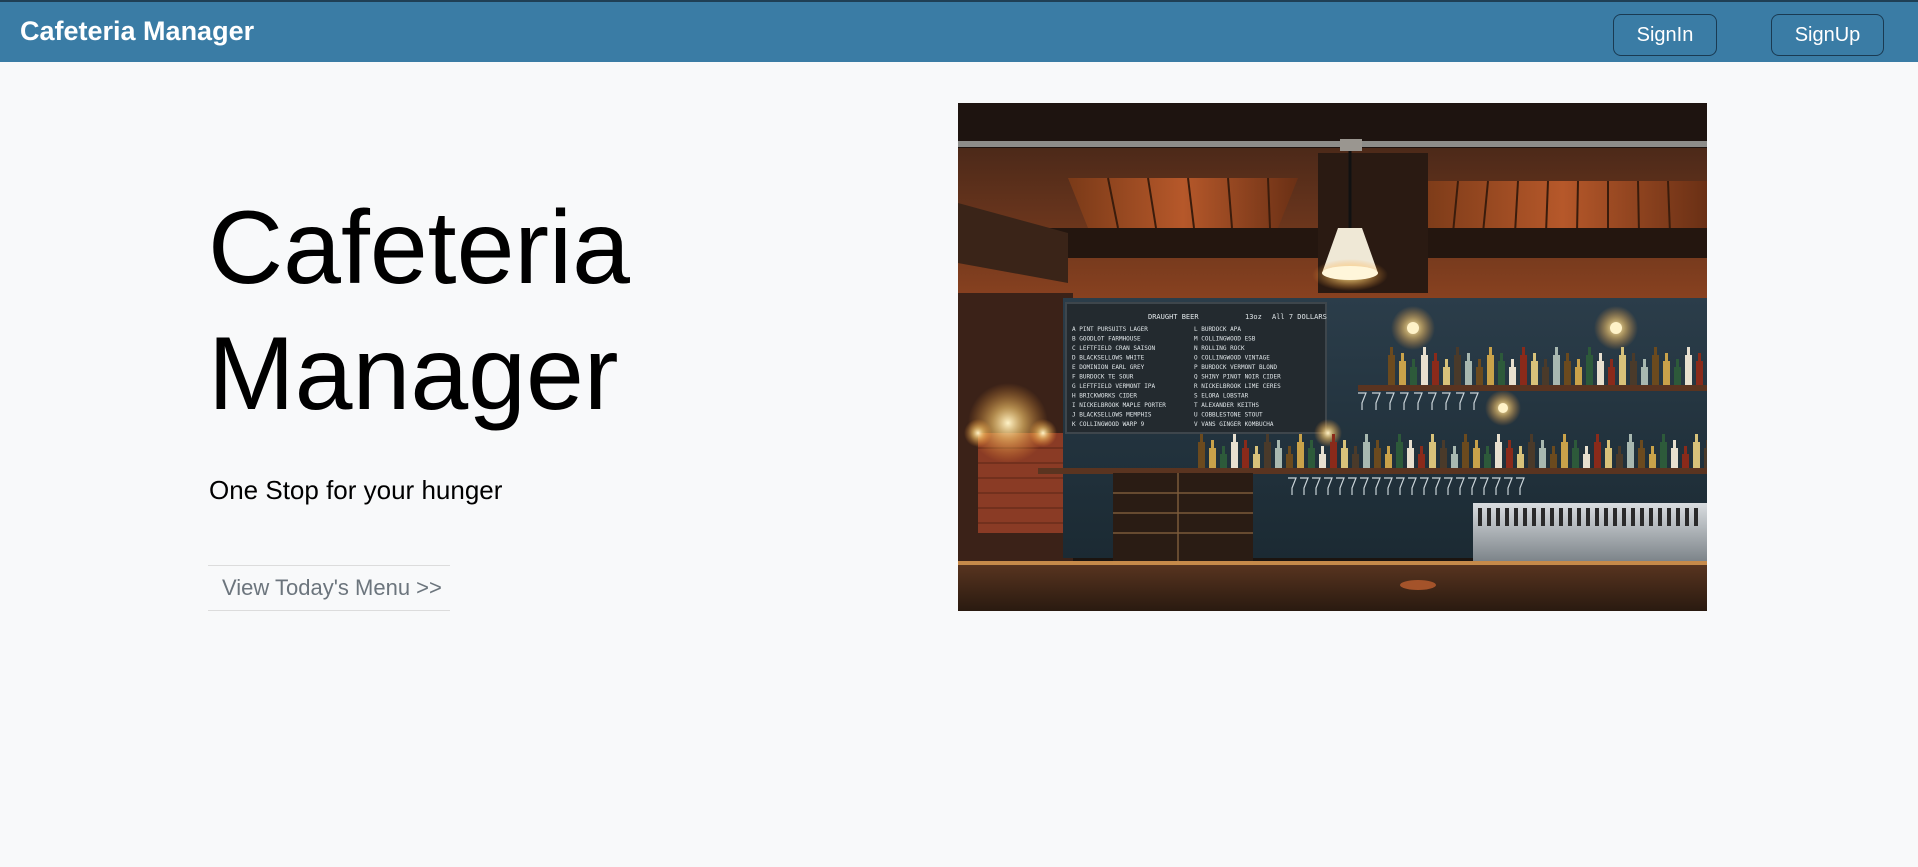  I want to click on board-line: H BRICKWORKS CIDER, so click(1104, 396).